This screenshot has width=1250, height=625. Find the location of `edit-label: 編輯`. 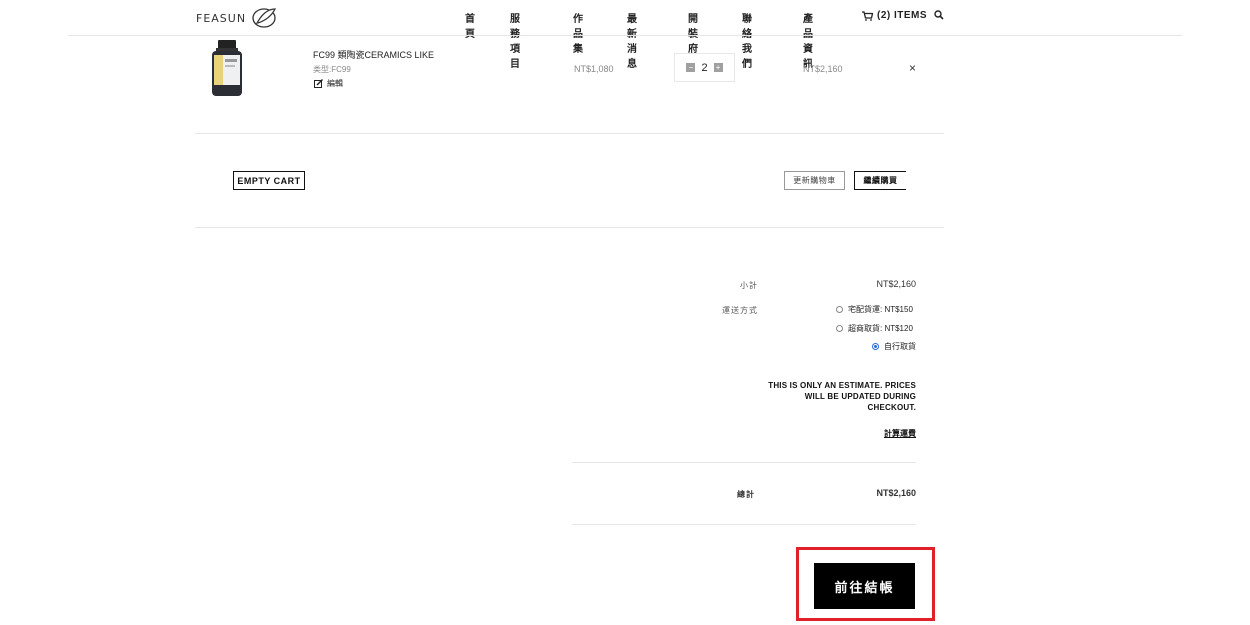

edit-label: 編輯 is located at coordinates (335, 83).